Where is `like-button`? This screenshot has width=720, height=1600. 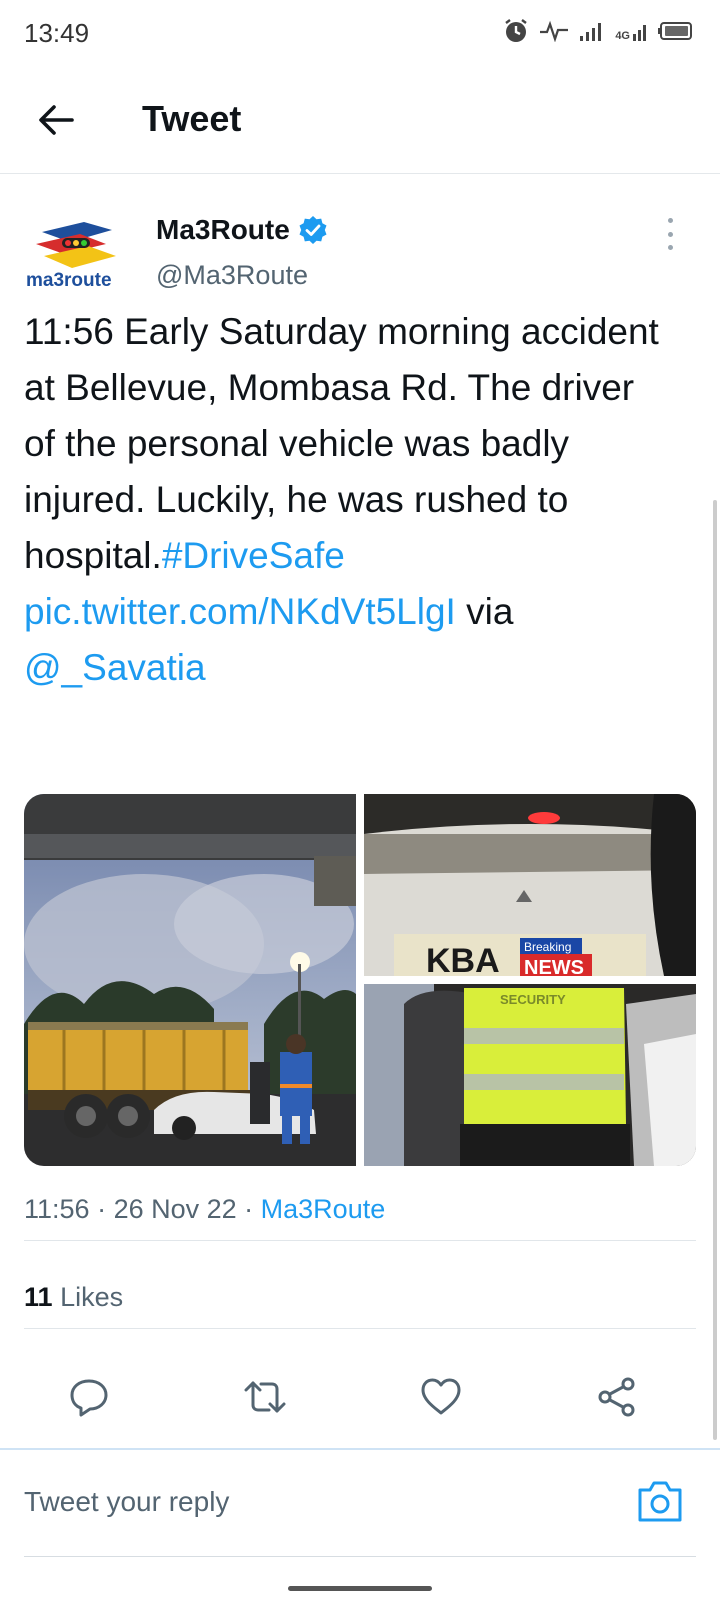 like-button is located at coordinates (441, 1397).